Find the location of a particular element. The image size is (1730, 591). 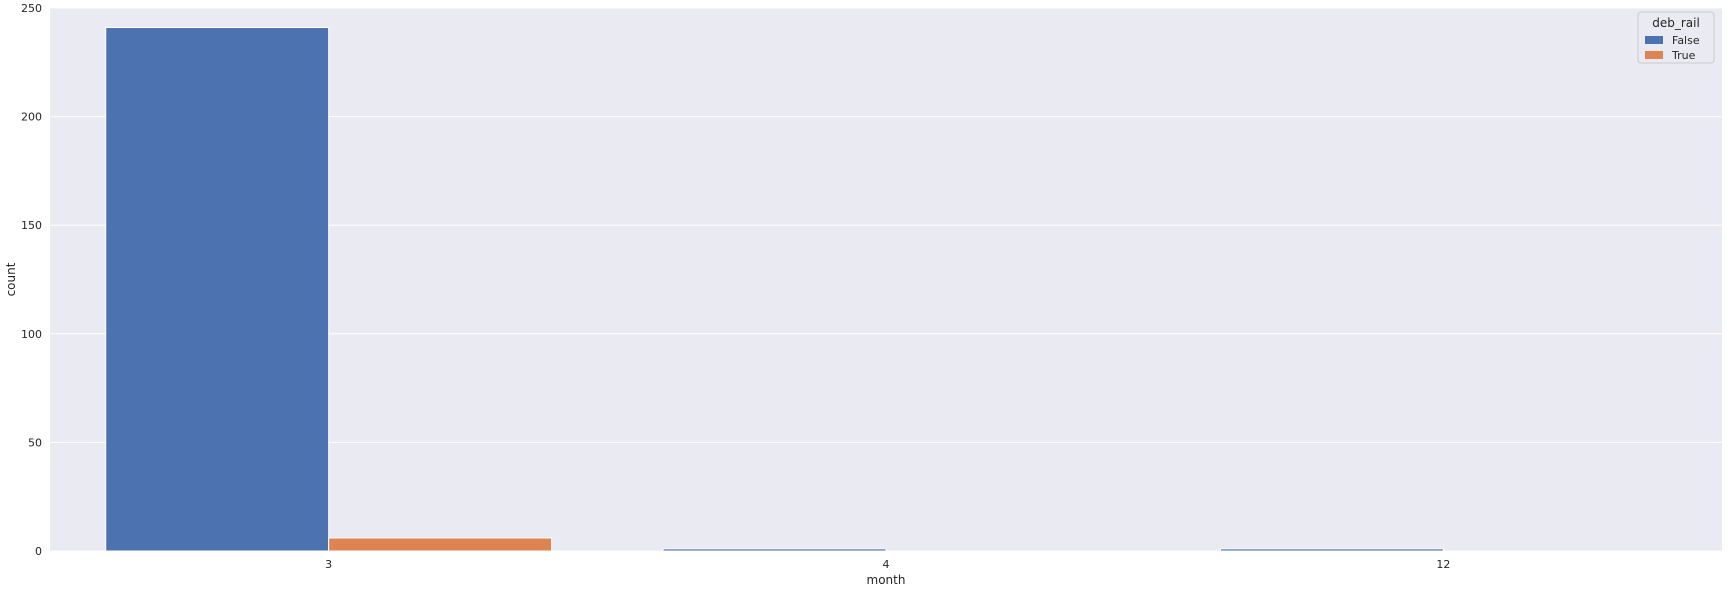

legend: deb_rail False True is located at coordinates (1676, 37).